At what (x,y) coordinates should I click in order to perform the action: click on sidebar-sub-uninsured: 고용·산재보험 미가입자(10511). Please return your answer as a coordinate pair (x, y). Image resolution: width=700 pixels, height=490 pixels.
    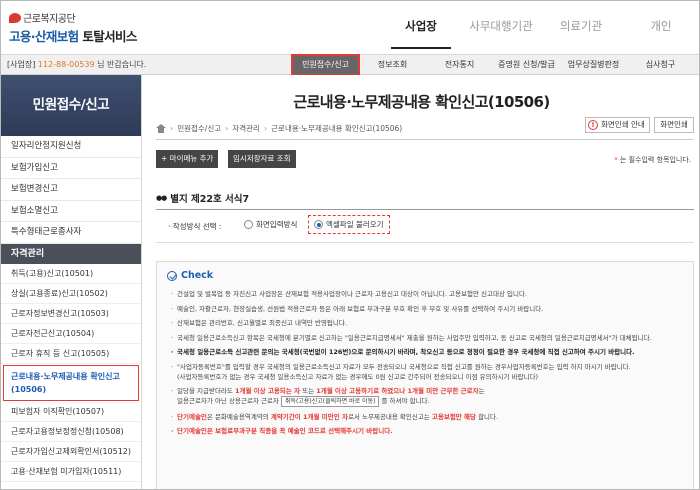
    Looking at the image, I should click on (71, 472).